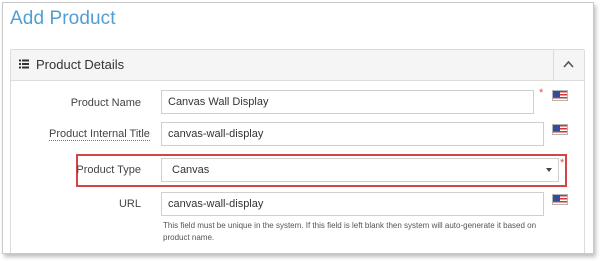 The image size is (600, 261). I want to click on caret-down-icon, so click(549, 170).